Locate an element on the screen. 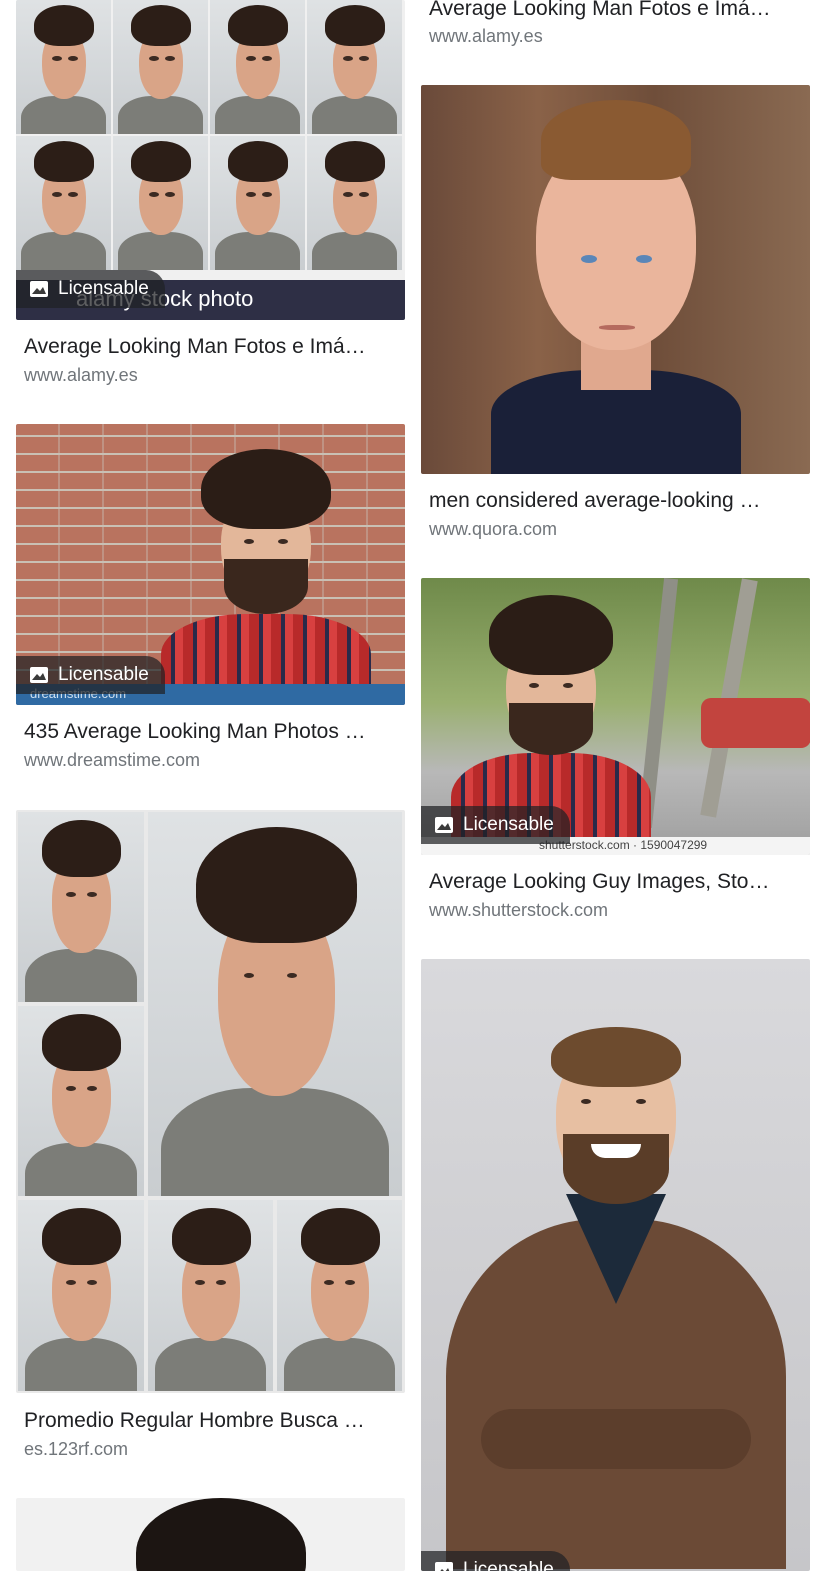 Image resolution: width=828 pixels, height=1571 pixels. result-card-partial is located at coordinates (210, 1534).